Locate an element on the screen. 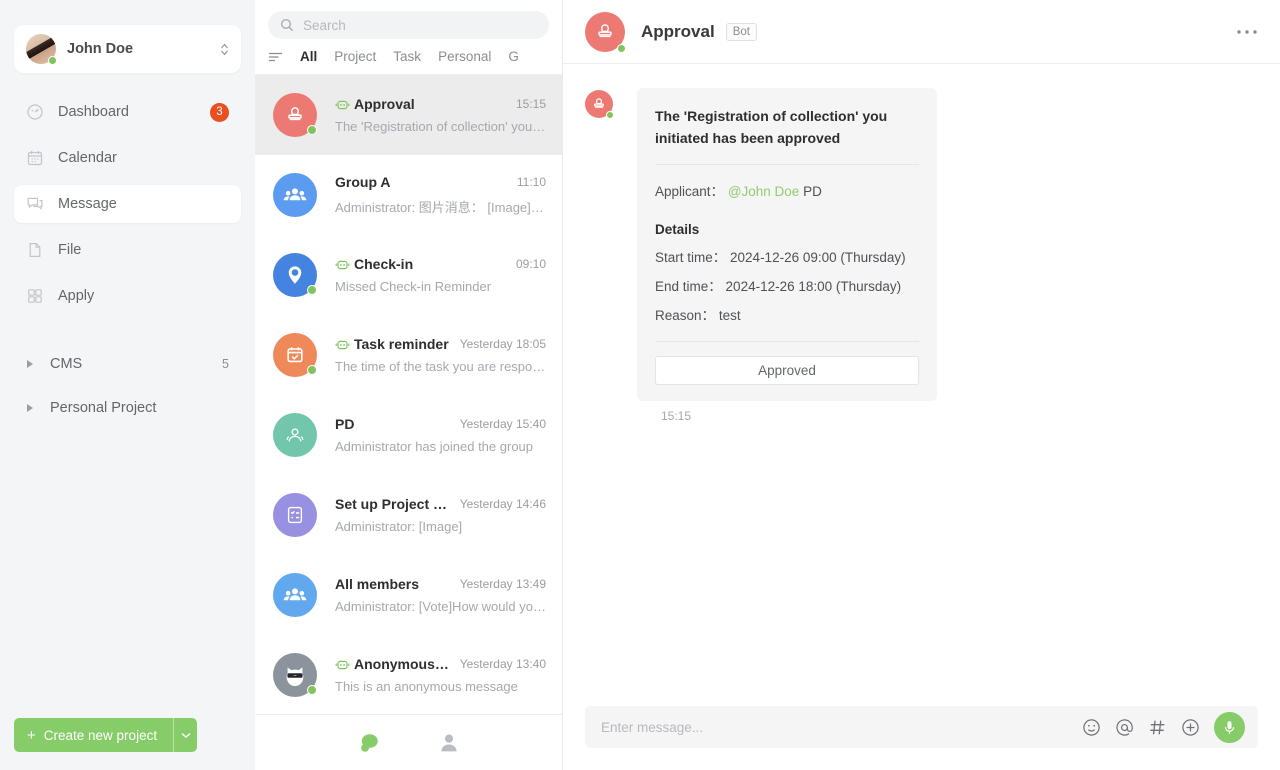 The image size is (1280, 770). conversation-body: Check-in 09:10 Missed Check-in Reminder is located at coordinates (440, 275).